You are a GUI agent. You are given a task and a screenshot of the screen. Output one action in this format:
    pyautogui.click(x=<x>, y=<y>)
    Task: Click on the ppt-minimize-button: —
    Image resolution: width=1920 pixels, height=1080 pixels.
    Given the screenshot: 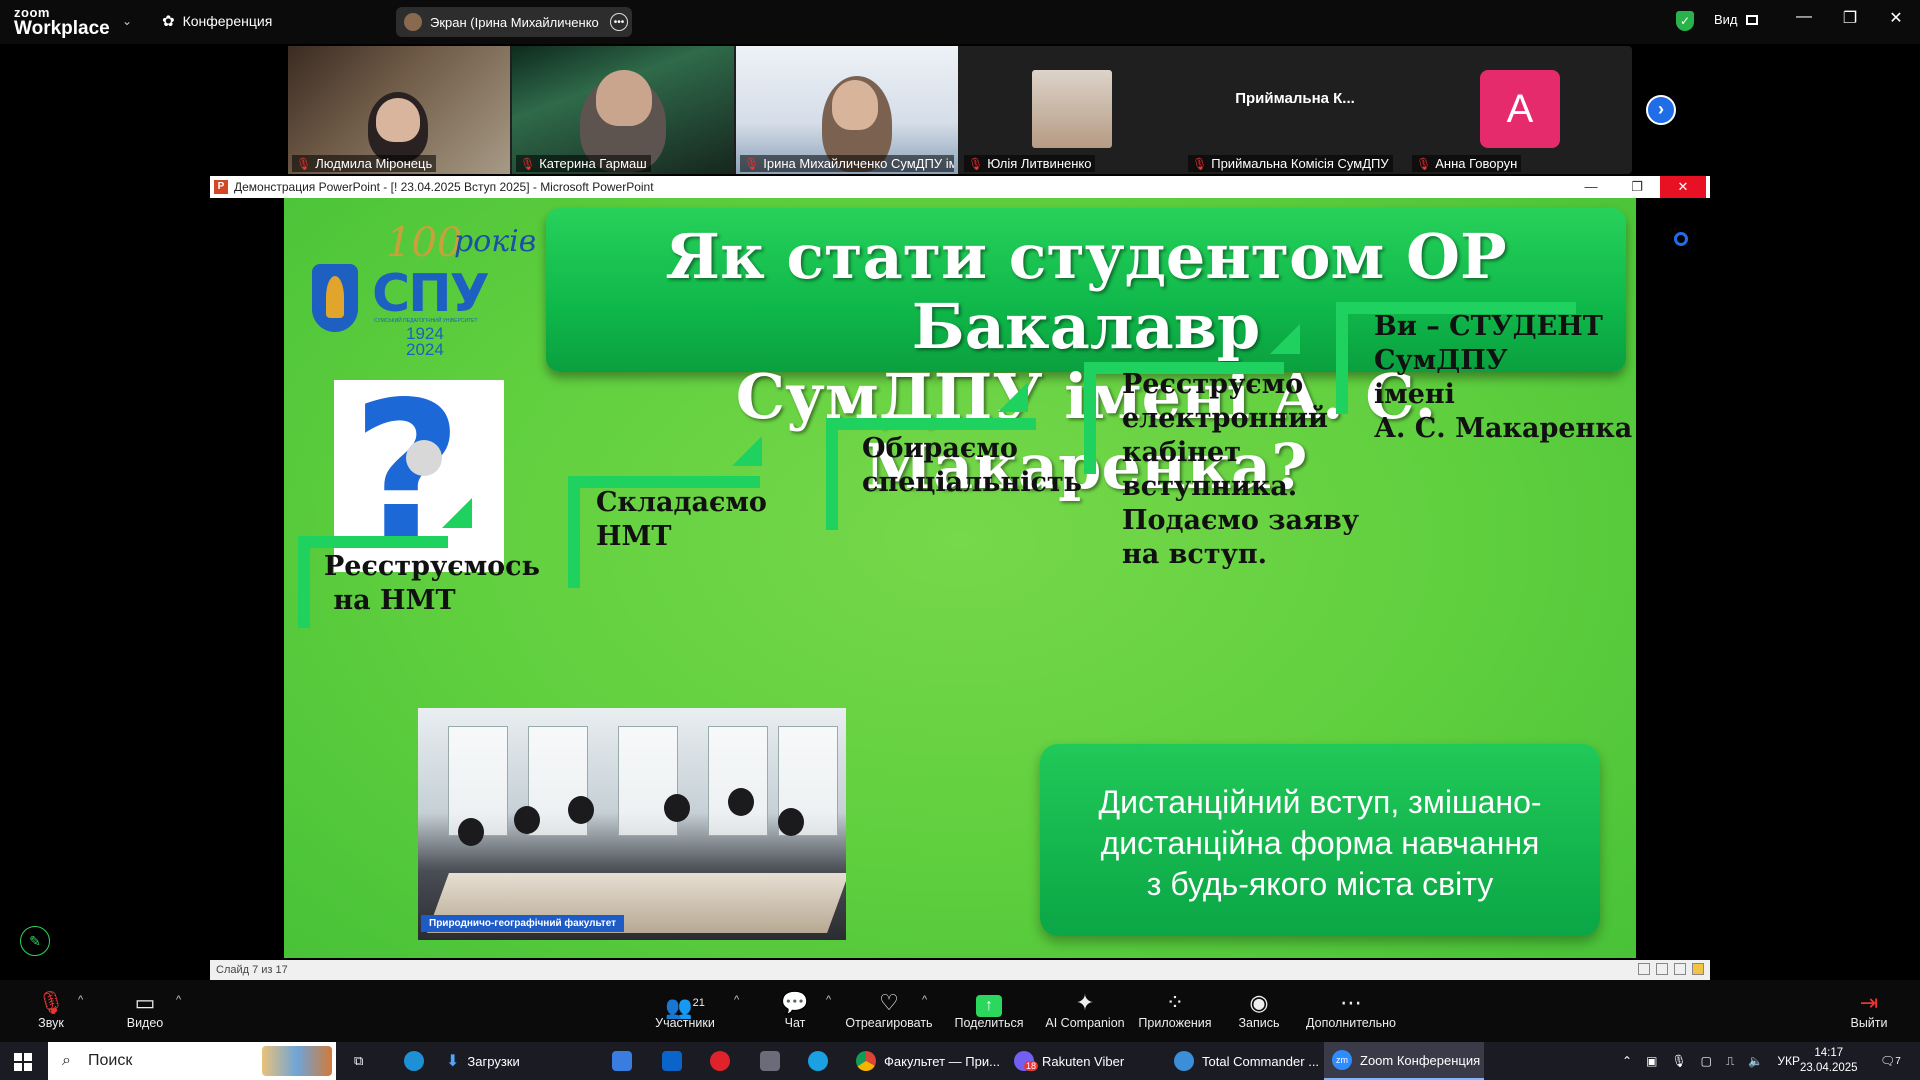 What is the action you would take?
    pyautogui.click(x=1591, y=187)
    